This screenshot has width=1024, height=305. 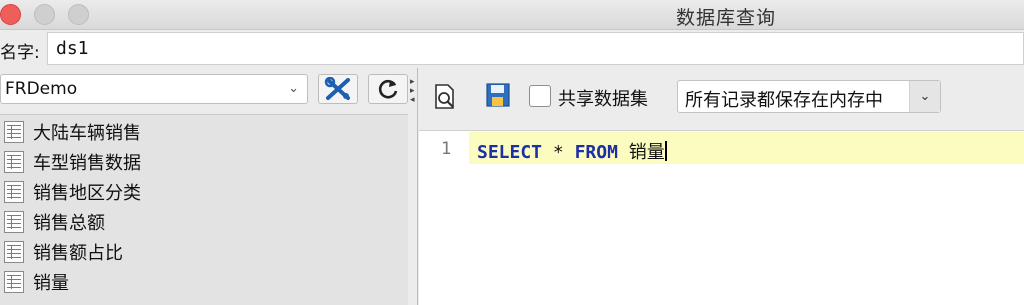 What do you see at coordinates (87, 193) in the screenshot?
I see `list-item-label: 销售地区分类` at bounding box center [87, 193].